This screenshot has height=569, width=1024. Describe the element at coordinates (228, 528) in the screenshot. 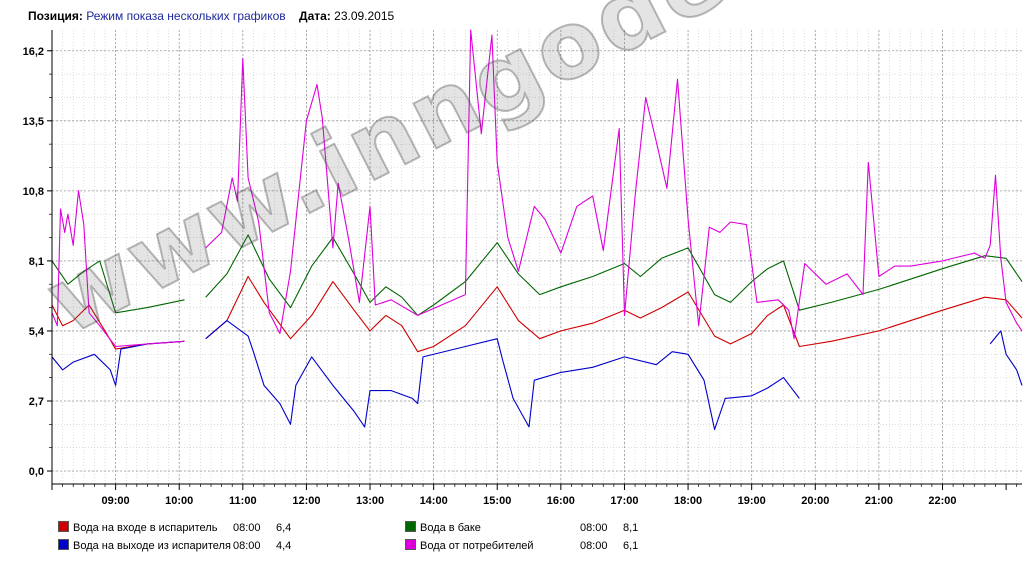

I see `legend-item-1: Вода на входе в испаритель 08:00 6,4` at that location.